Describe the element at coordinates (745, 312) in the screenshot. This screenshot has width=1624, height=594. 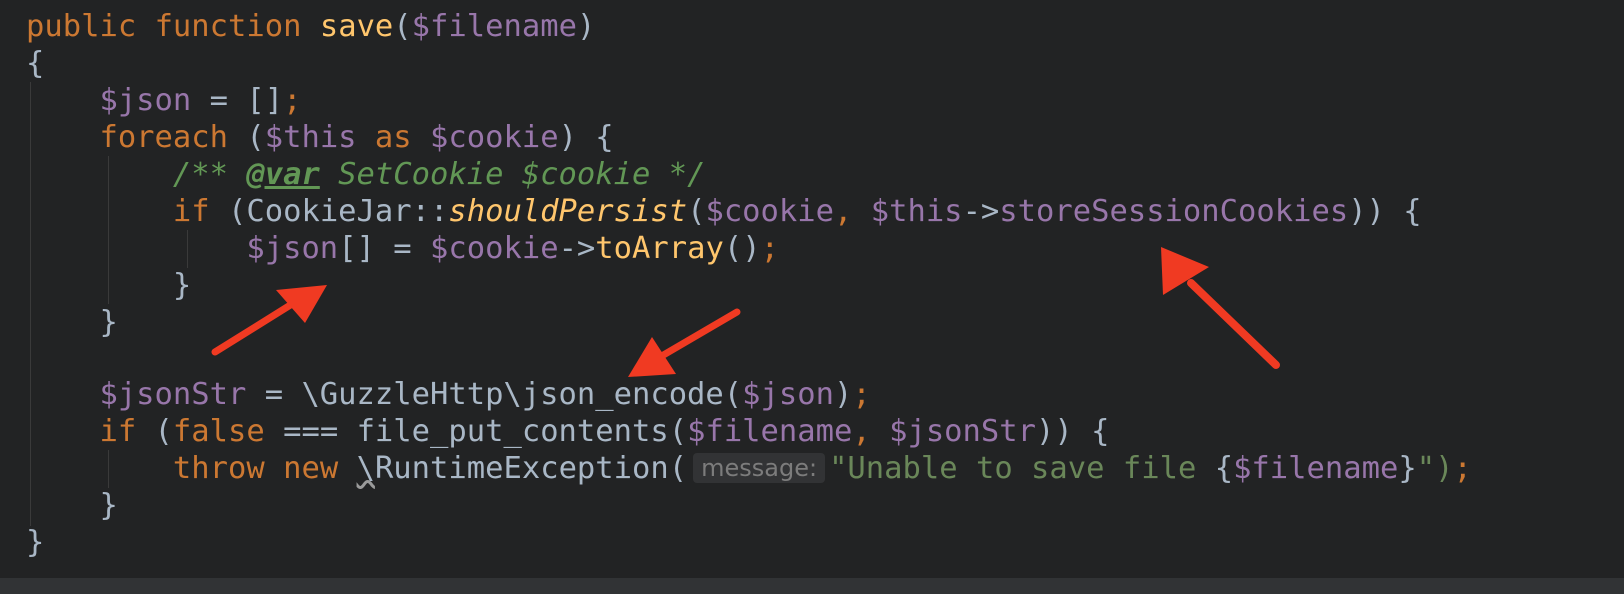
I see `annotation-arrows` at that location.